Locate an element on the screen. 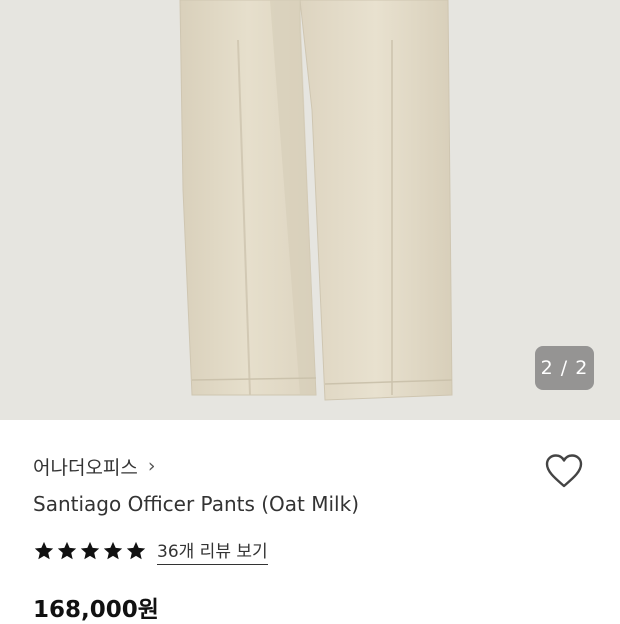  view-reviews-link: 36개 리뷰 보기 is located at coordinates (212, 551).